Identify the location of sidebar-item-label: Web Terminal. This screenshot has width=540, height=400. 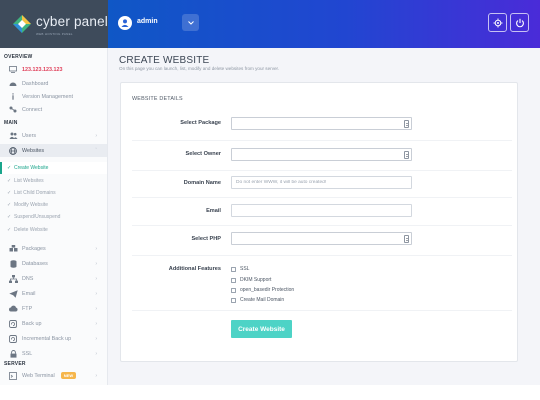
(38, 375).